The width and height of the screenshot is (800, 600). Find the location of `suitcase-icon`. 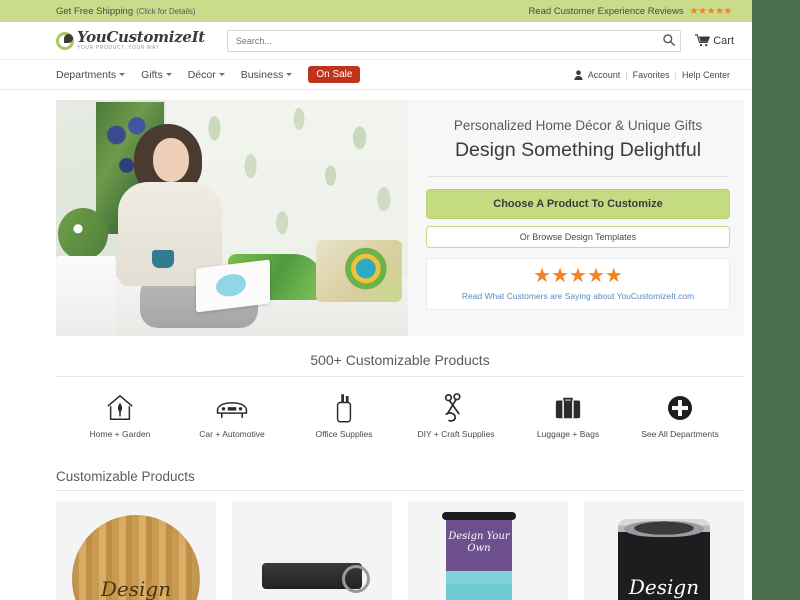

suitcase-icon is located at coordinates (568, 408).